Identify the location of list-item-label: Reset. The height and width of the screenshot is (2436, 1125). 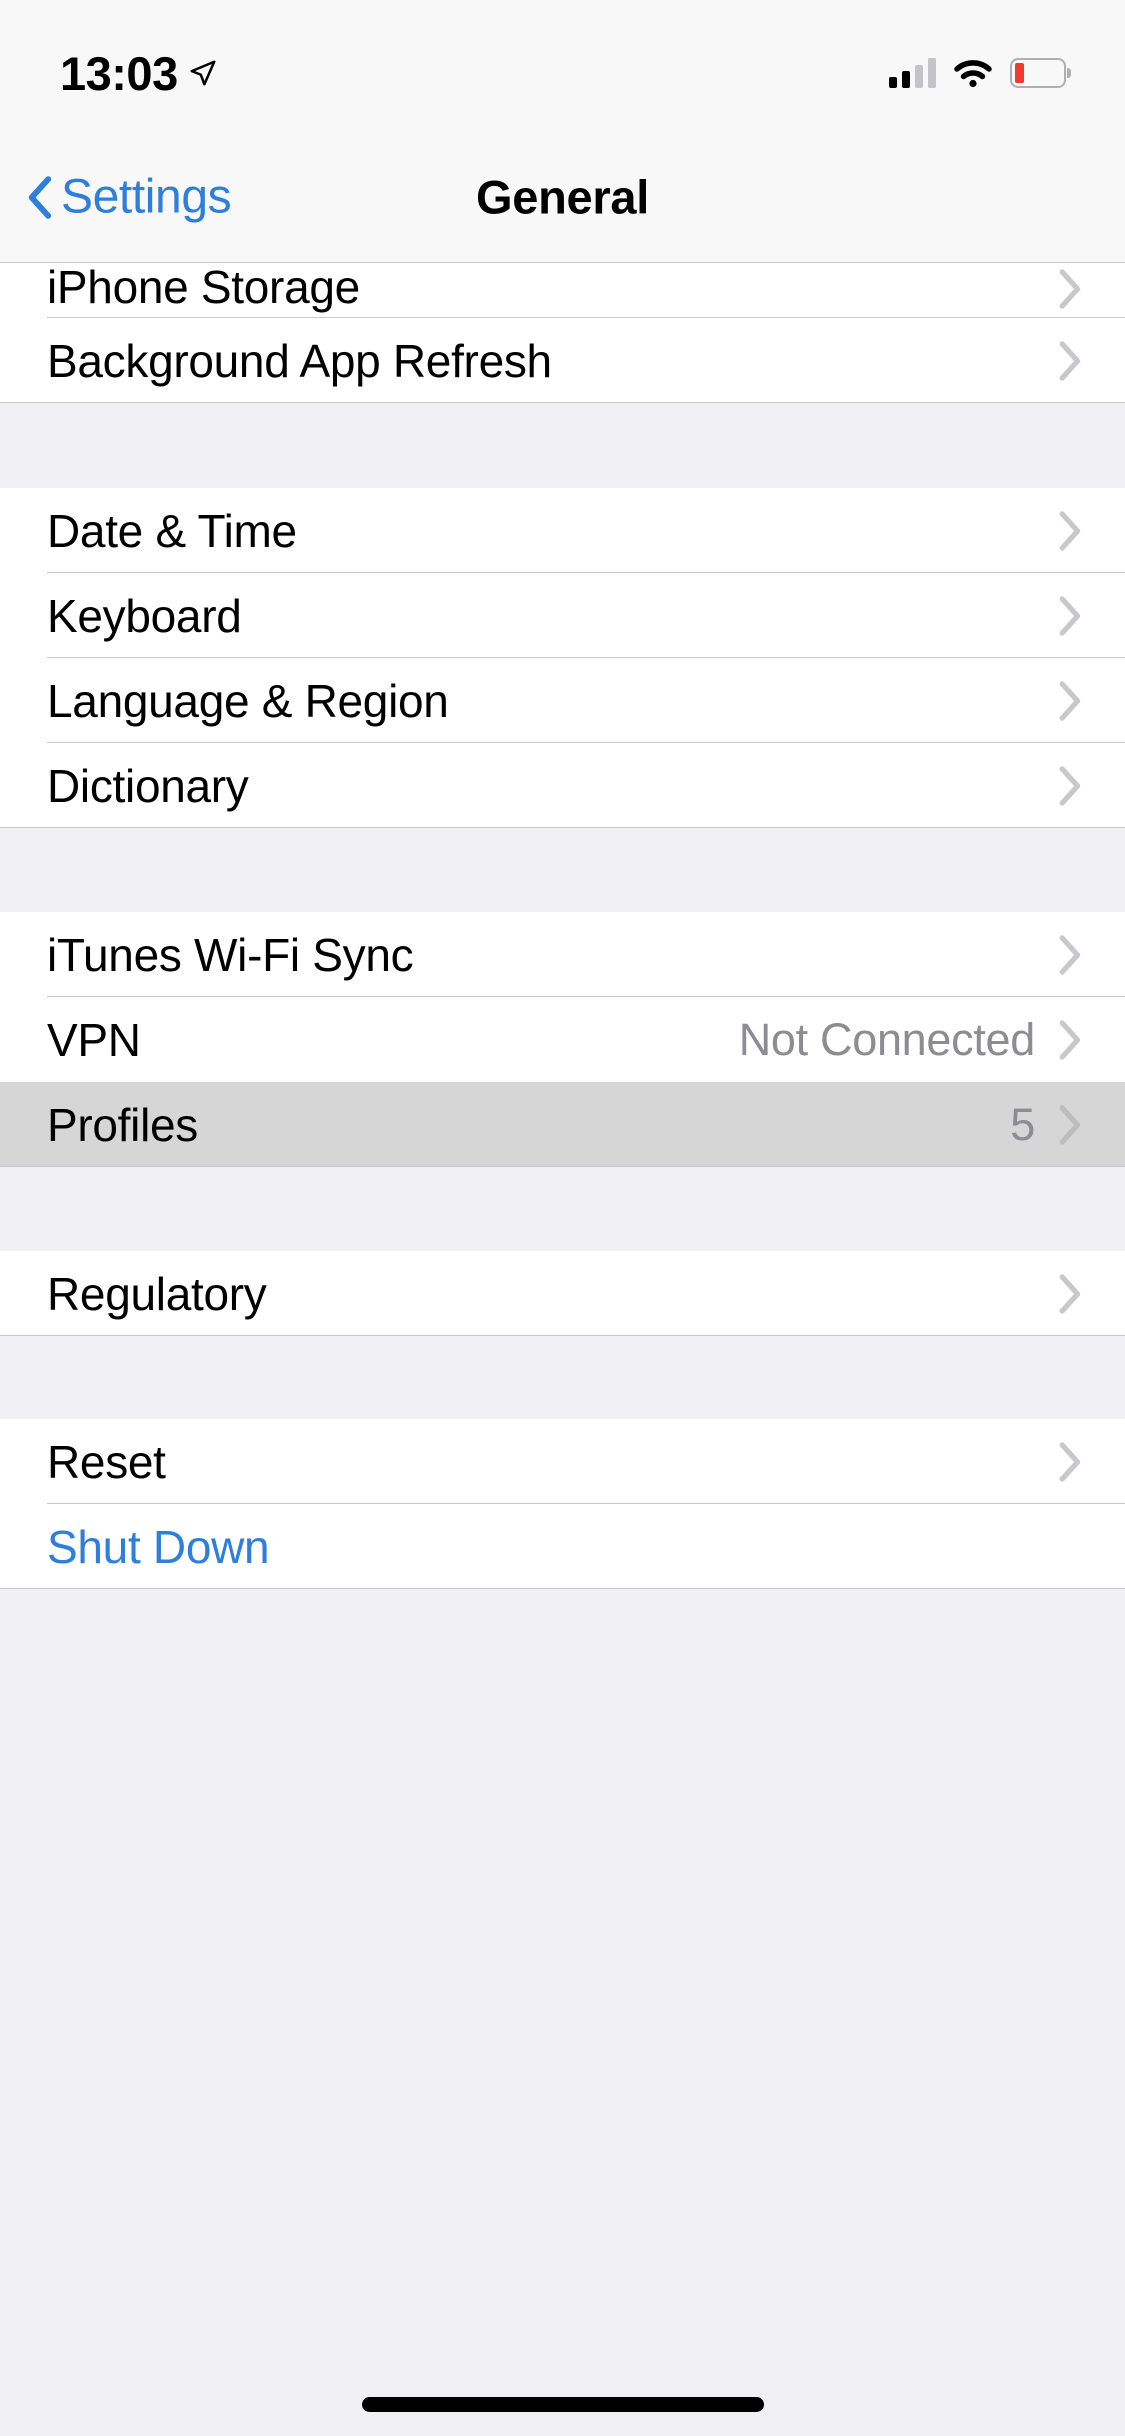
(106, 1461).